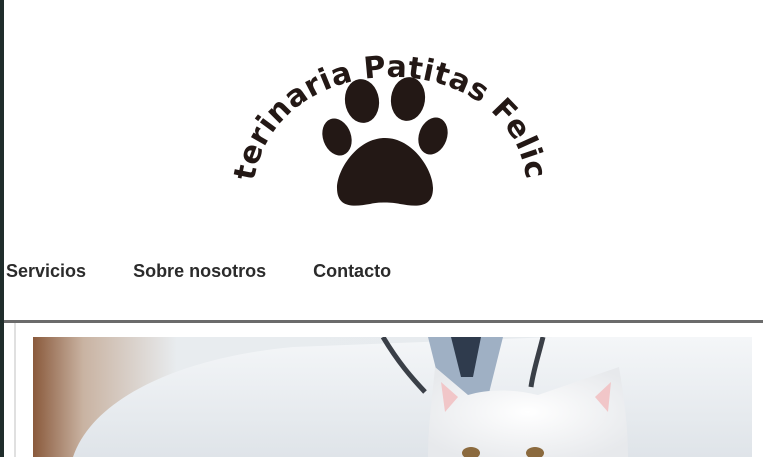 The width and height of the screenshot is (763, 457). I want to click on nav-item-servicios: Servicios, so click(46, 271).